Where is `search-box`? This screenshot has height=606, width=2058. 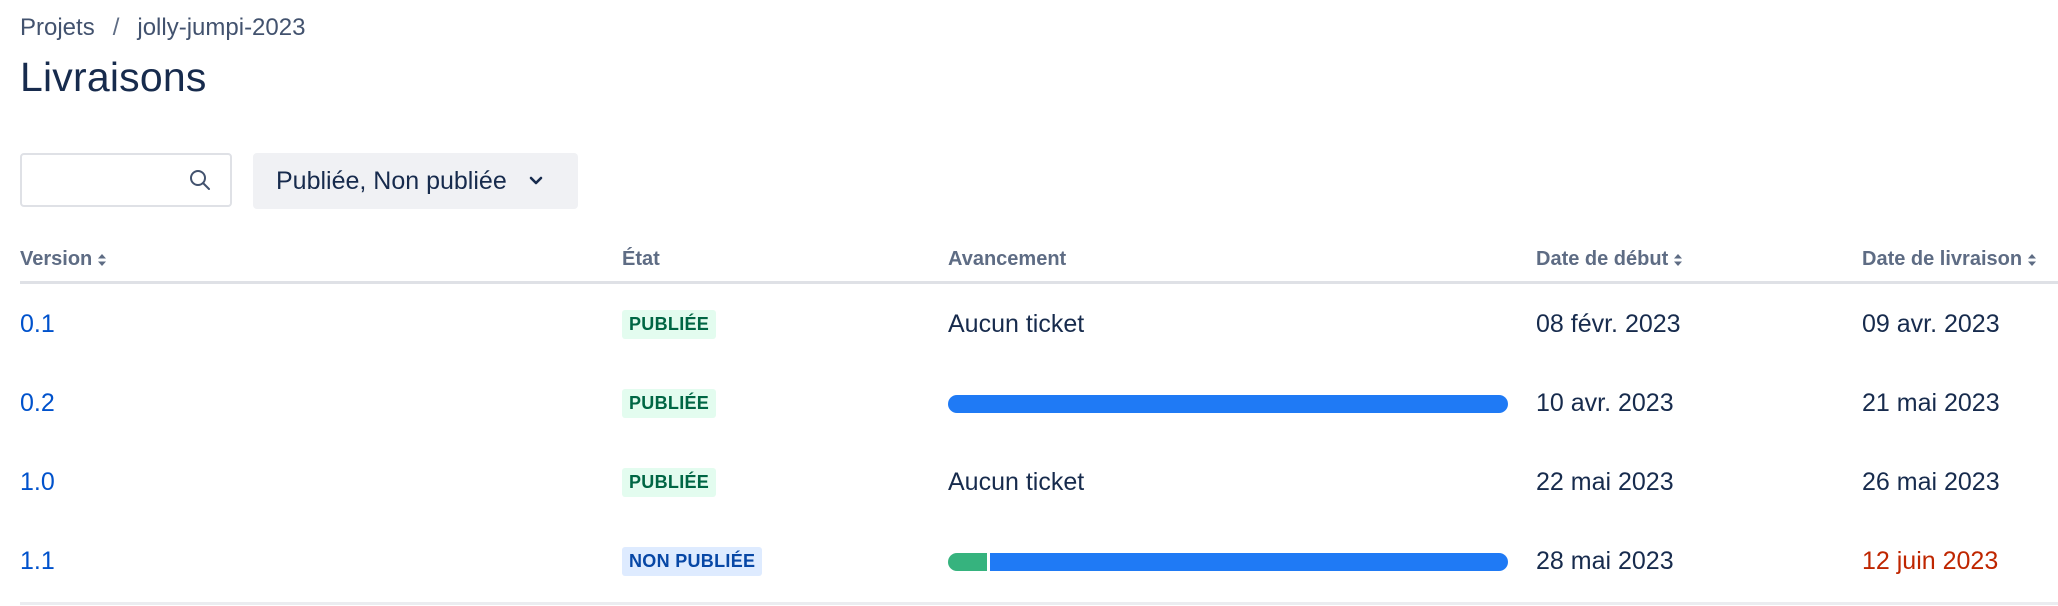
search-box is located at coordinates (126, 180).